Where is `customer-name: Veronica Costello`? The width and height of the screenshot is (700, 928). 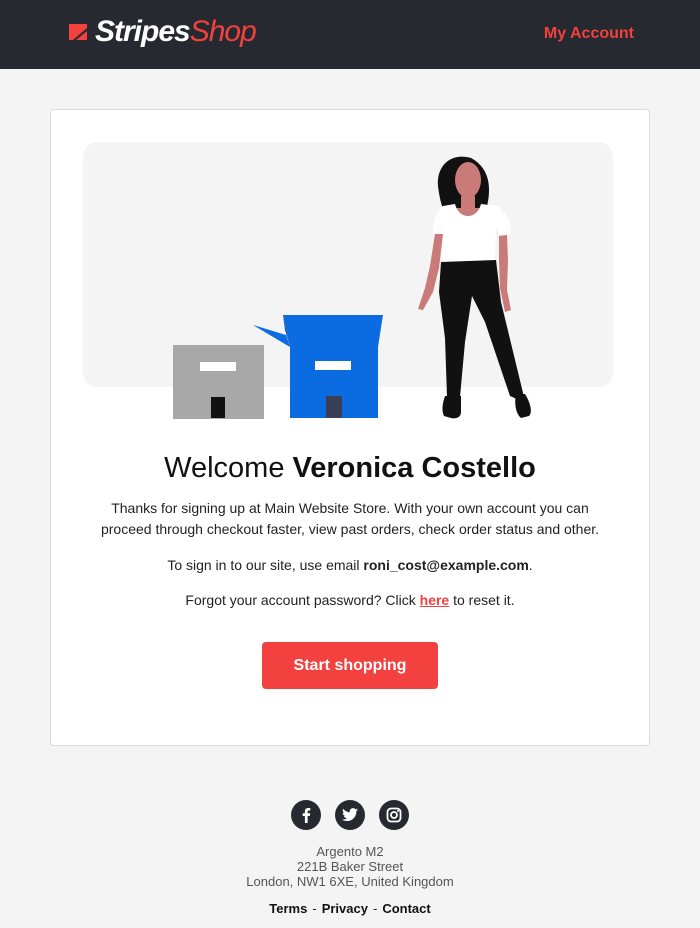
customer-name: Veronica Costello is located at coordinates (414, 468).